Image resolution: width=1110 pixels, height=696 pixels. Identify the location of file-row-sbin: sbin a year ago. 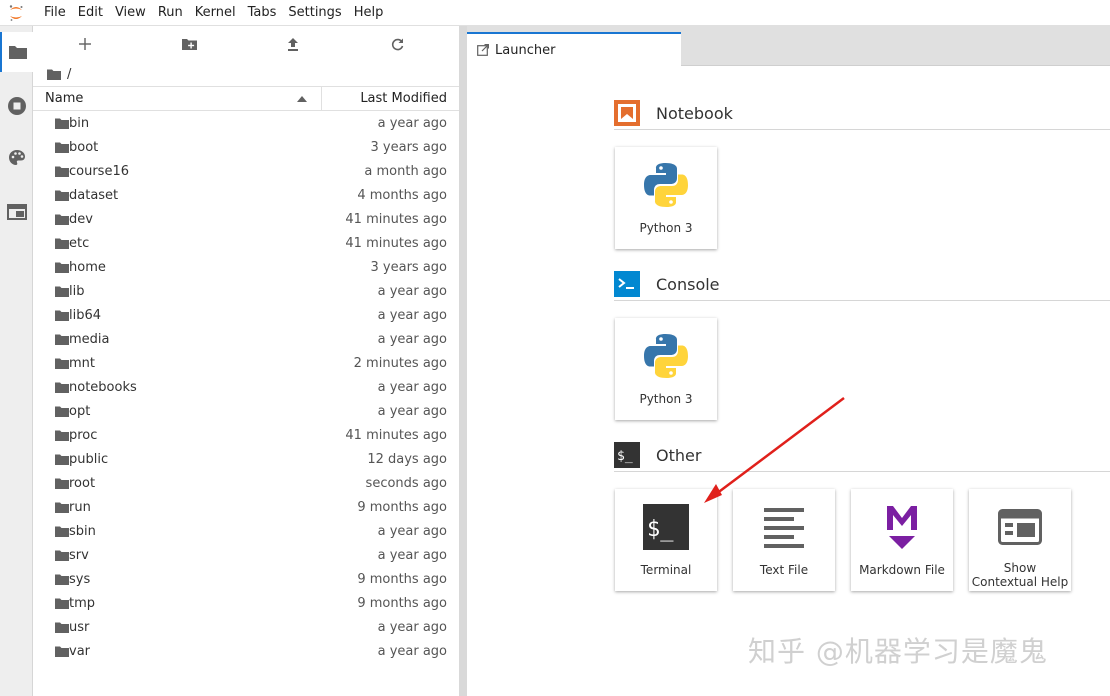
(246, 531).